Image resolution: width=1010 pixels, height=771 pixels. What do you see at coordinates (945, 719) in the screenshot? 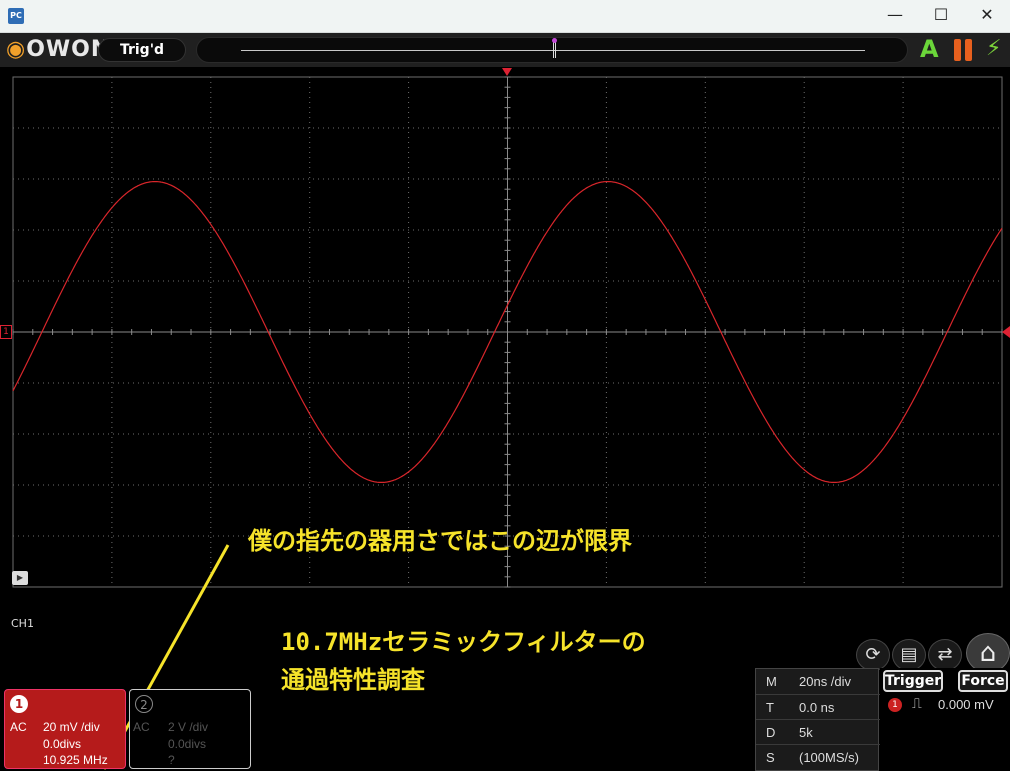
I see `trigger-panel: Trigger Force 1 ⎍ 0.000 mV` at bounding box center [945, 719].